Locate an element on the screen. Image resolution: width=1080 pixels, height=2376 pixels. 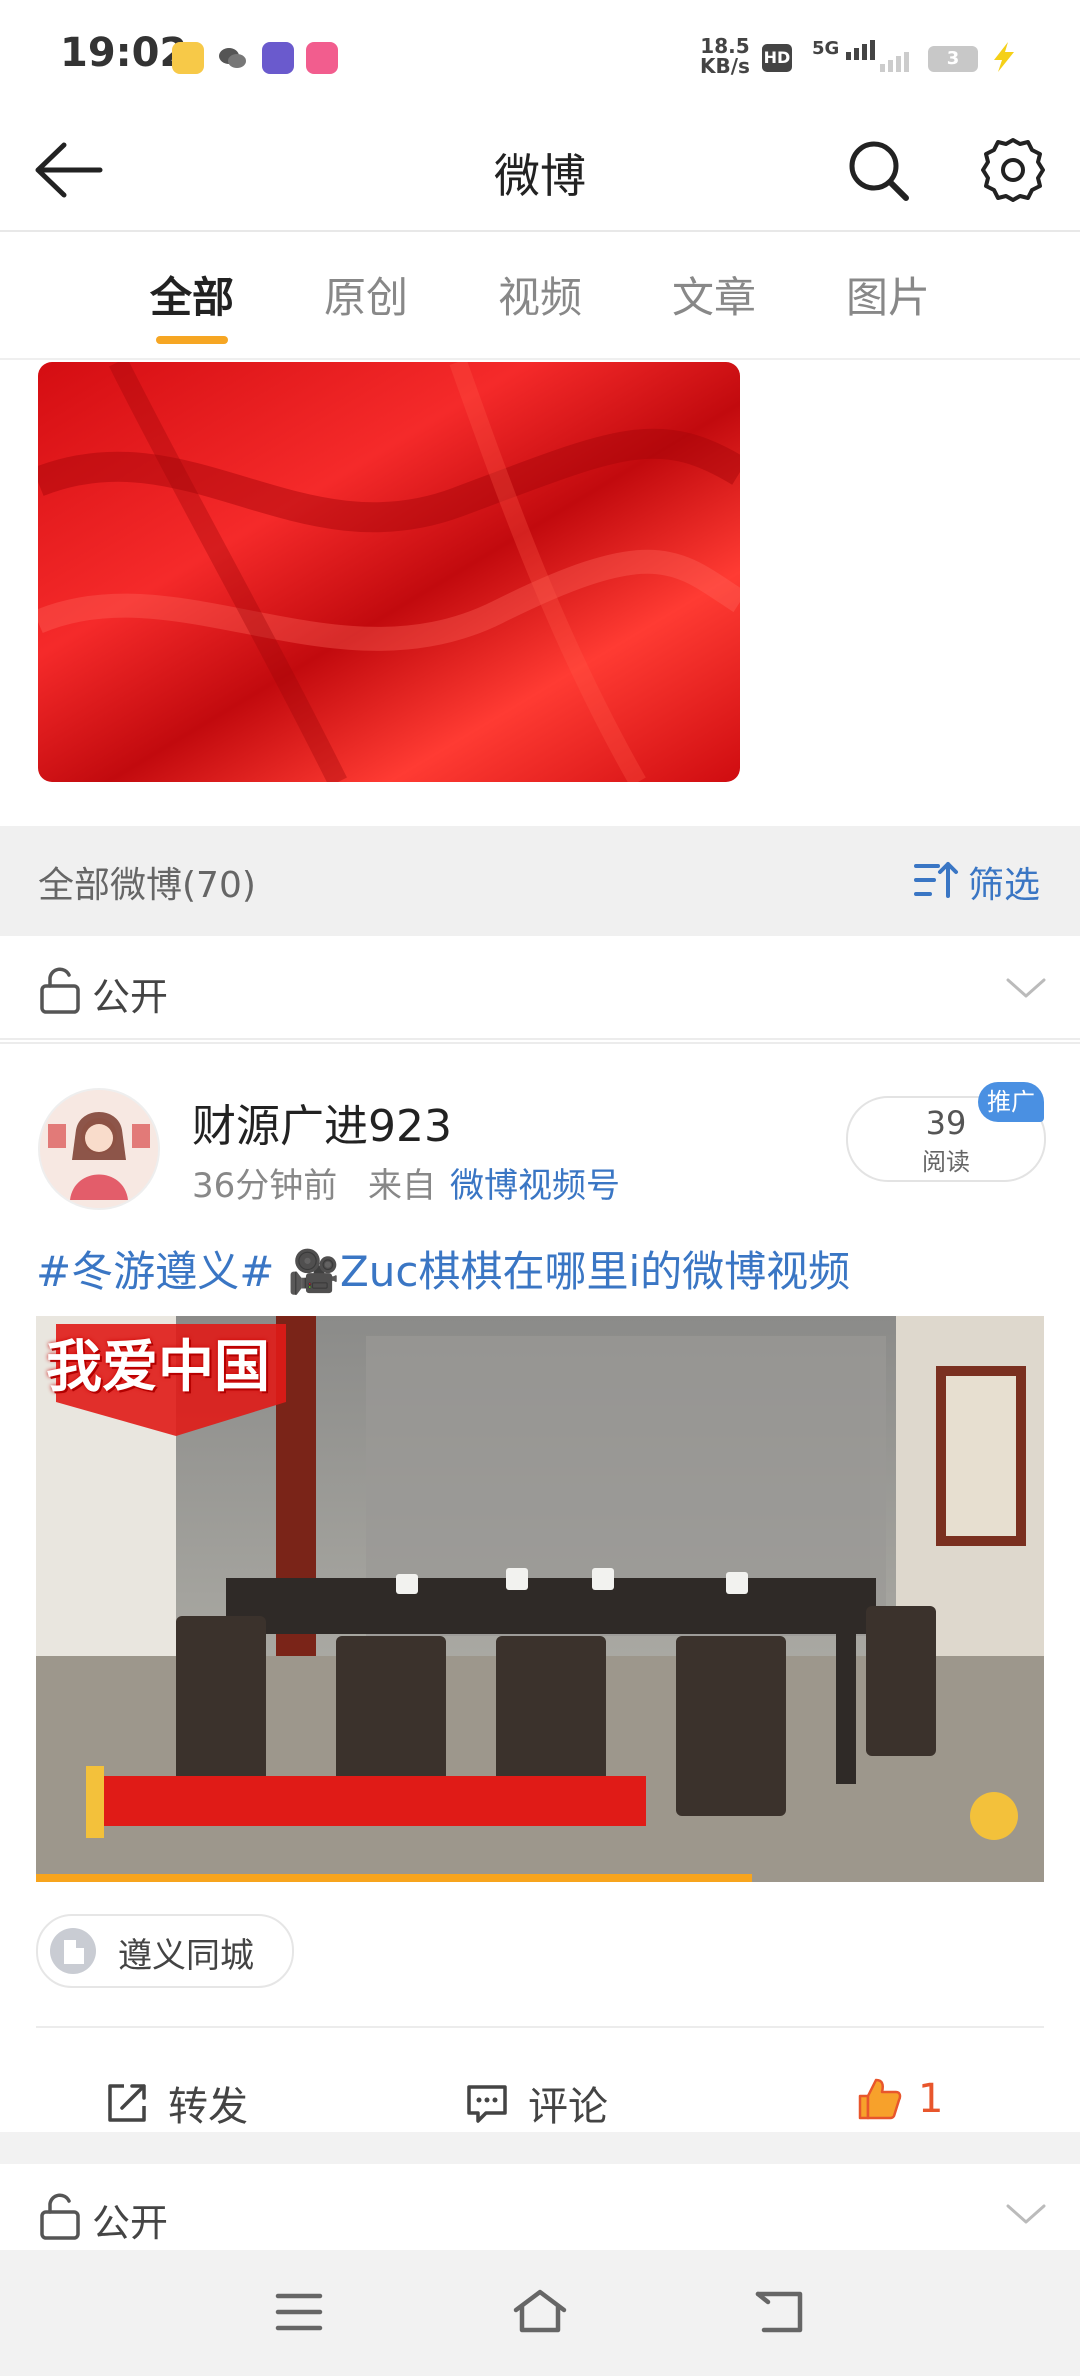
search-button is located at coordinates (878, 170).